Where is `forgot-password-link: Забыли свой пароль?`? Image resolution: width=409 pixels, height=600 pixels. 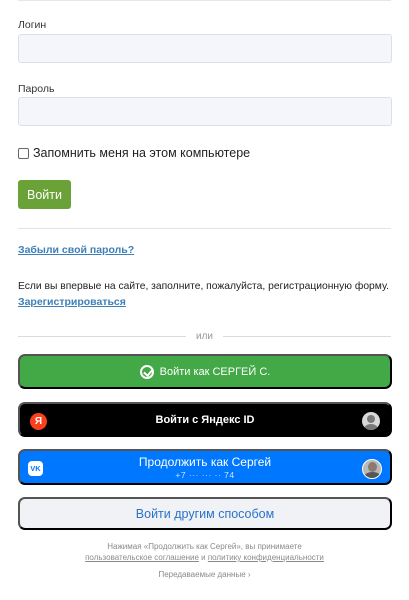 forgot-password-link: Забыли свой пароль? is located at coordinates (76, 250).